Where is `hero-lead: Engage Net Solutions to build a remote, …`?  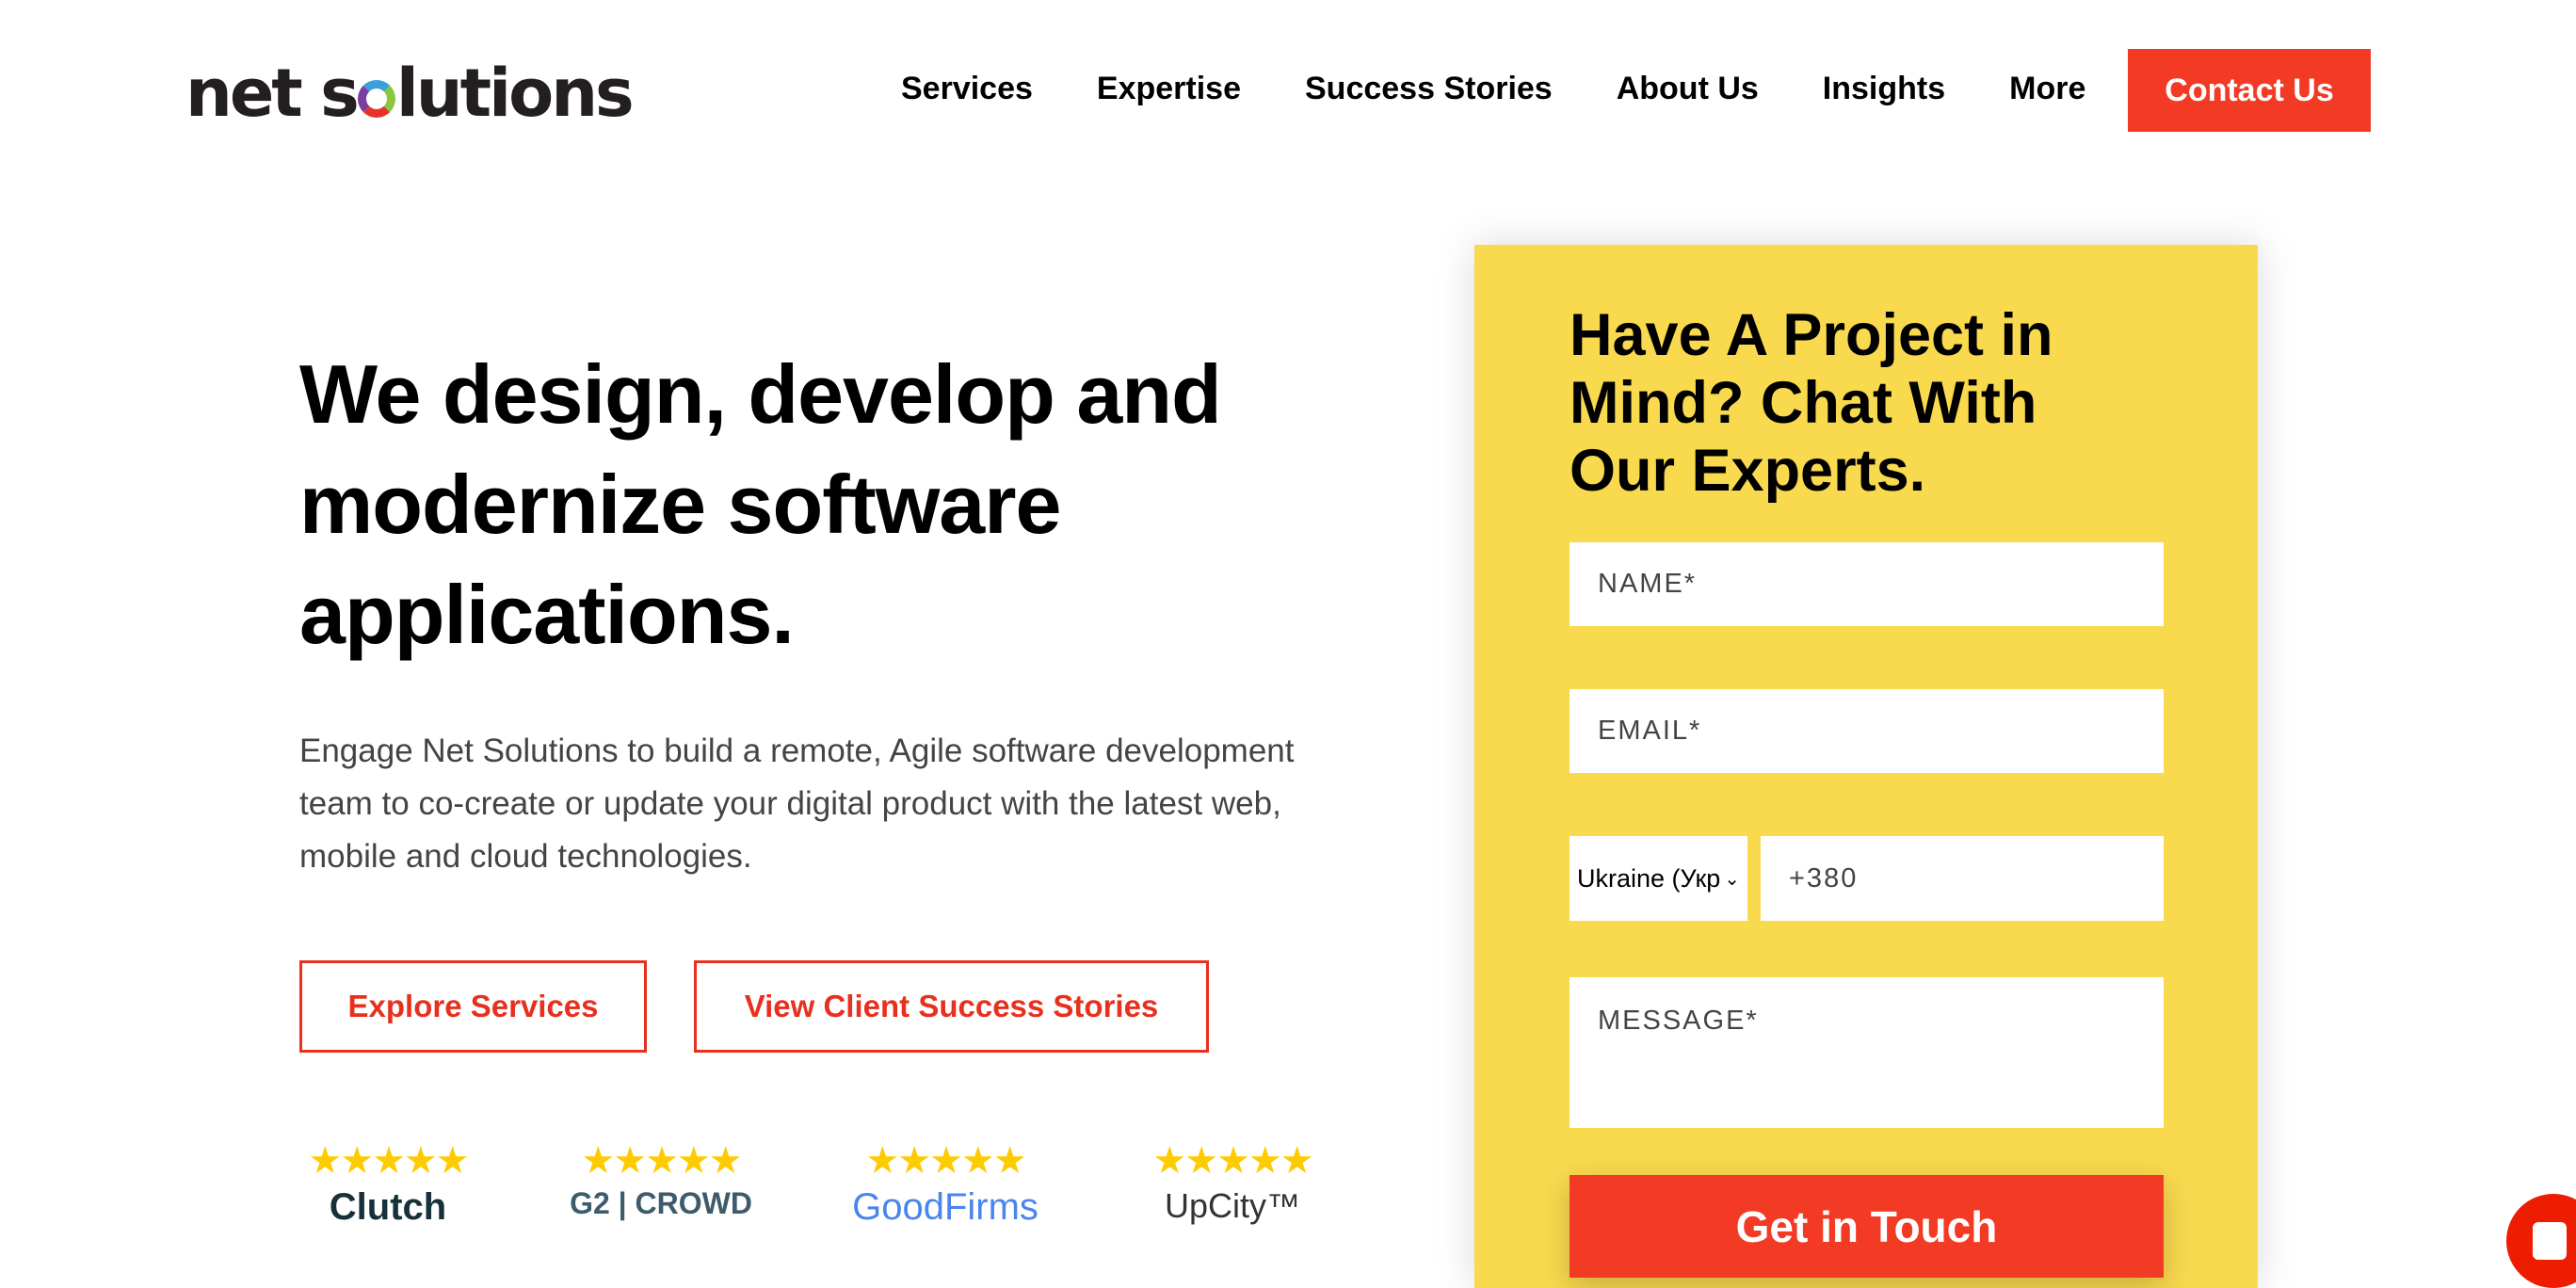
hero-lead: Engage Net Solutions to build a remote, … is located at coordinates (797, 804).